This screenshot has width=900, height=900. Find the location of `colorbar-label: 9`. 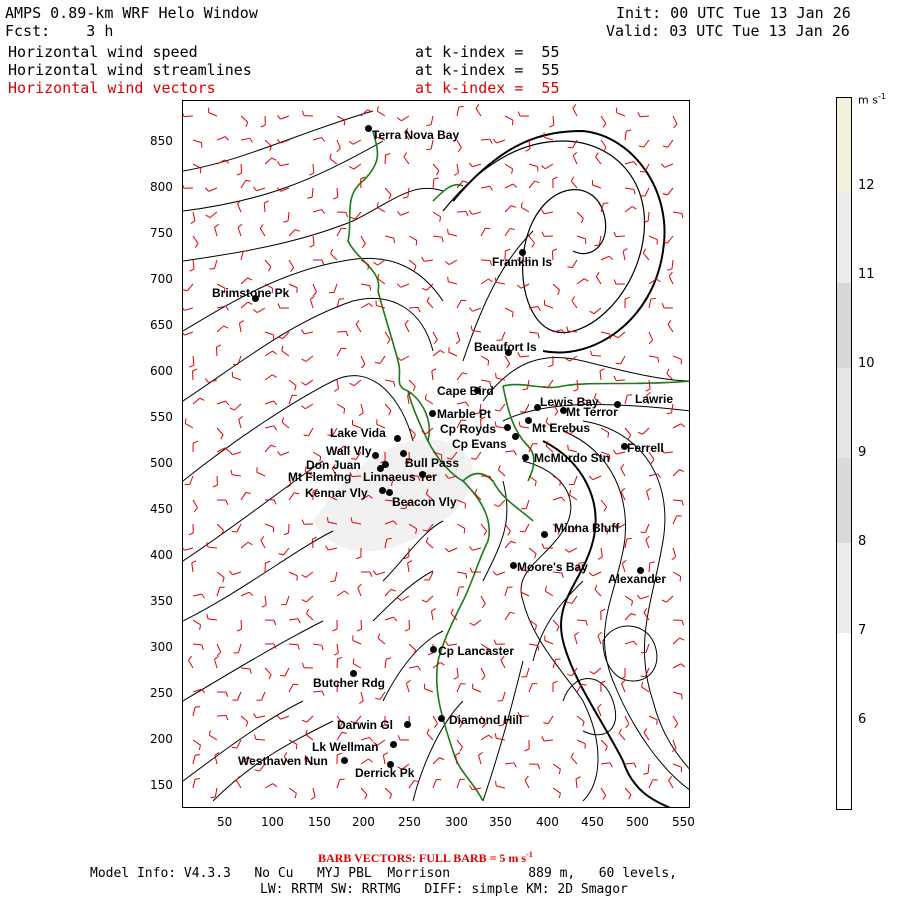

colorbar-label: 9 is located at coordinates (862, 452).